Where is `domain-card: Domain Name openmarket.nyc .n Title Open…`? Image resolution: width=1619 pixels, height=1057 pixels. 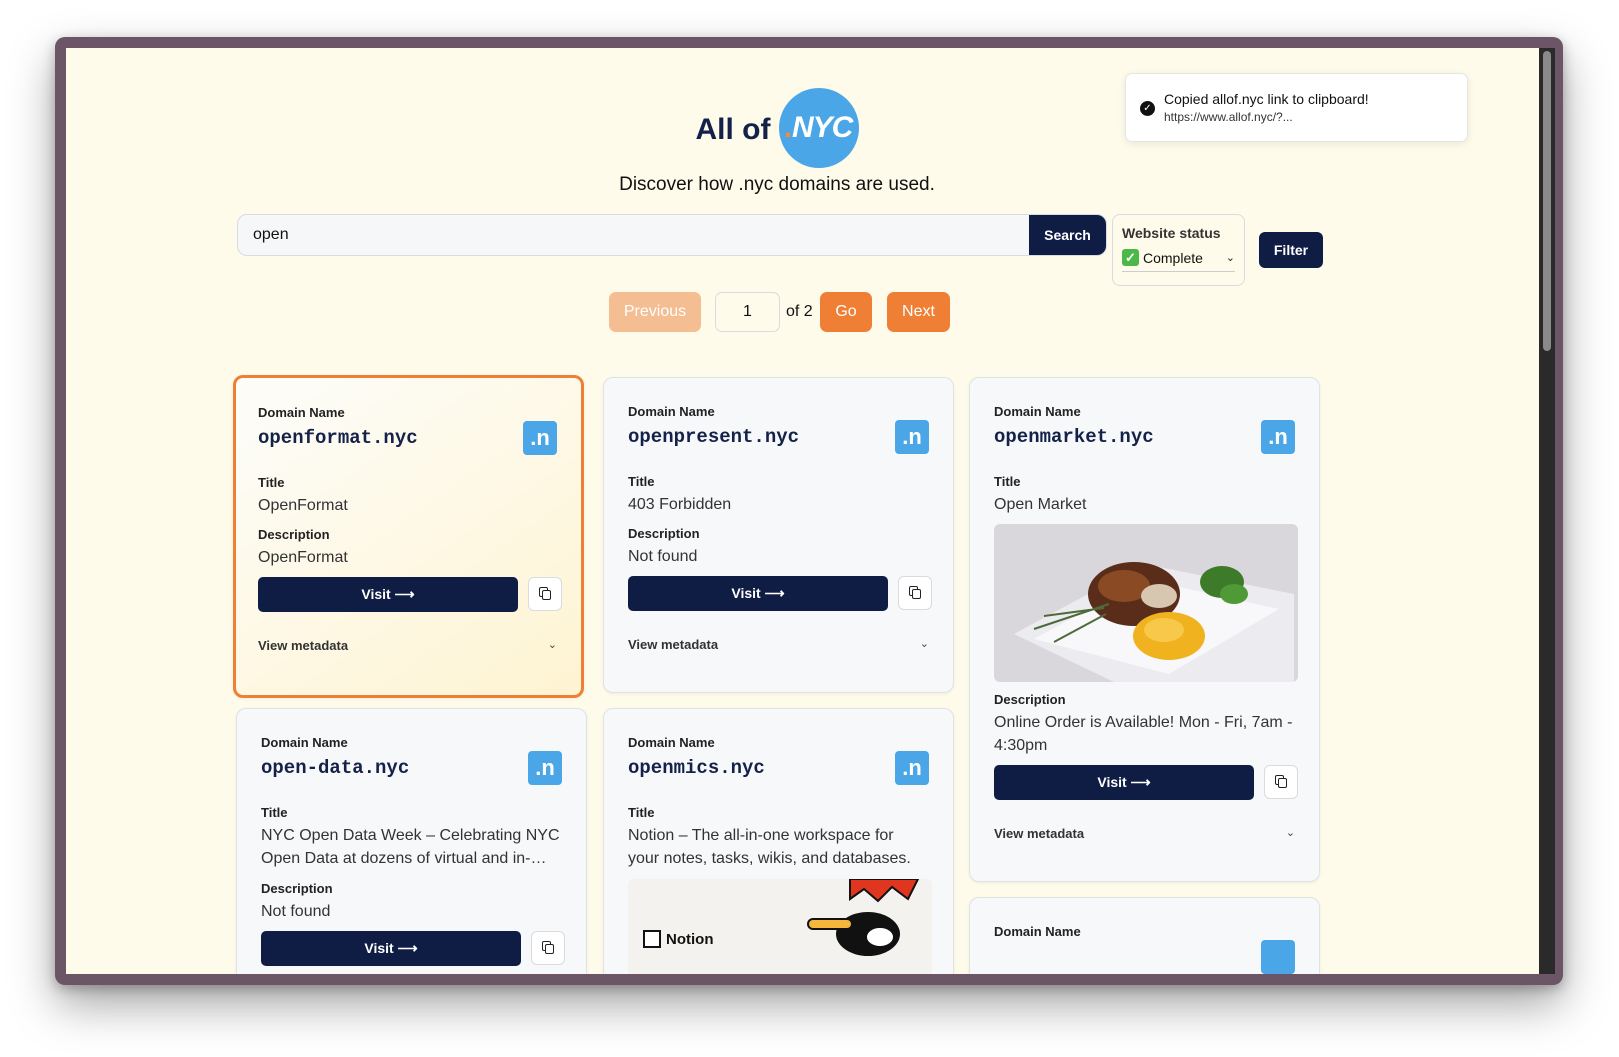 domain-card: Domain Name openmarket.nyc .n Title Open… is located at coordinates (1144, 629).